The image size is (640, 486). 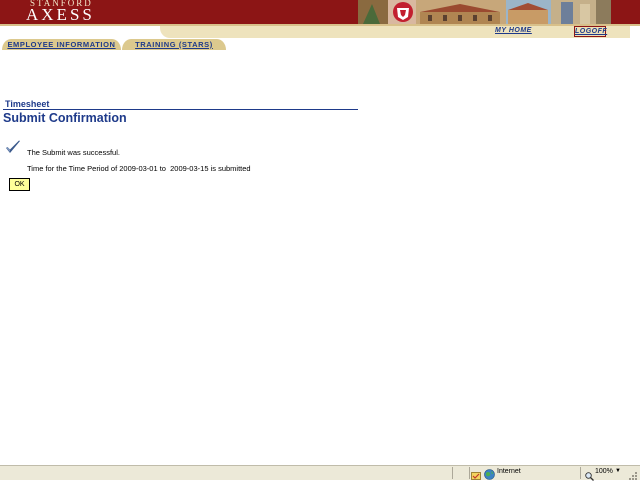 What do you see at coordinates (174, 44) in the screenshot?
I see `tab-training-stars: TRAINING (STARS)` at bounding box center [174, 44].